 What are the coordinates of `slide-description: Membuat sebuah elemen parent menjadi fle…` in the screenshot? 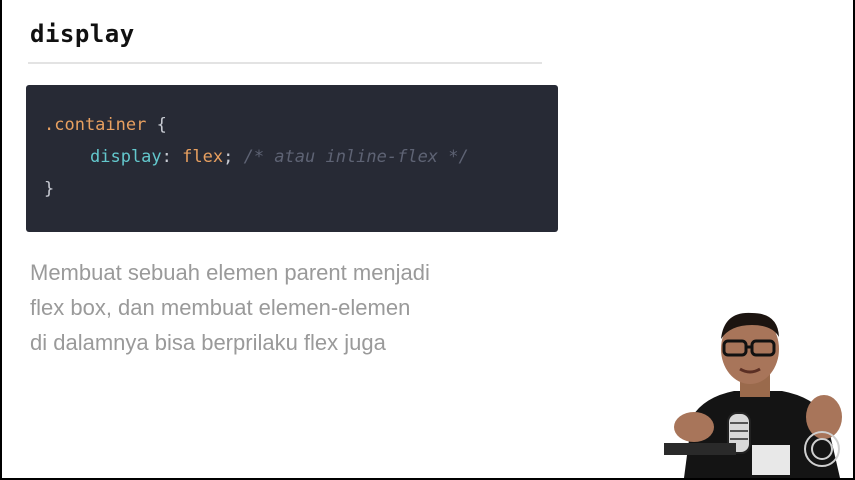 It's located at (270, 307).